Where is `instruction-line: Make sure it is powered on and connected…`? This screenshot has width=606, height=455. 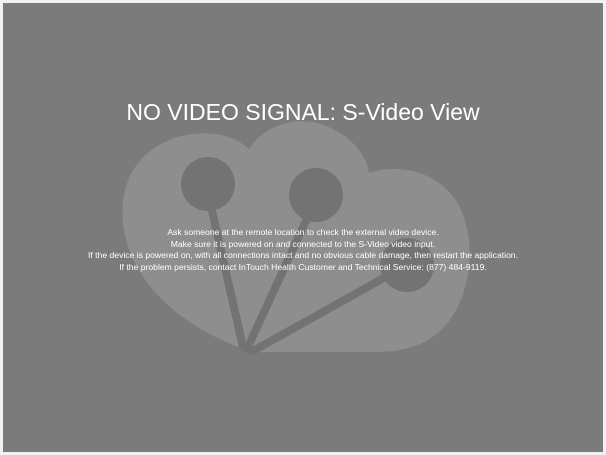
instruction-line: Make sure it is powered on and connected… is located at coordinates (303, 243).